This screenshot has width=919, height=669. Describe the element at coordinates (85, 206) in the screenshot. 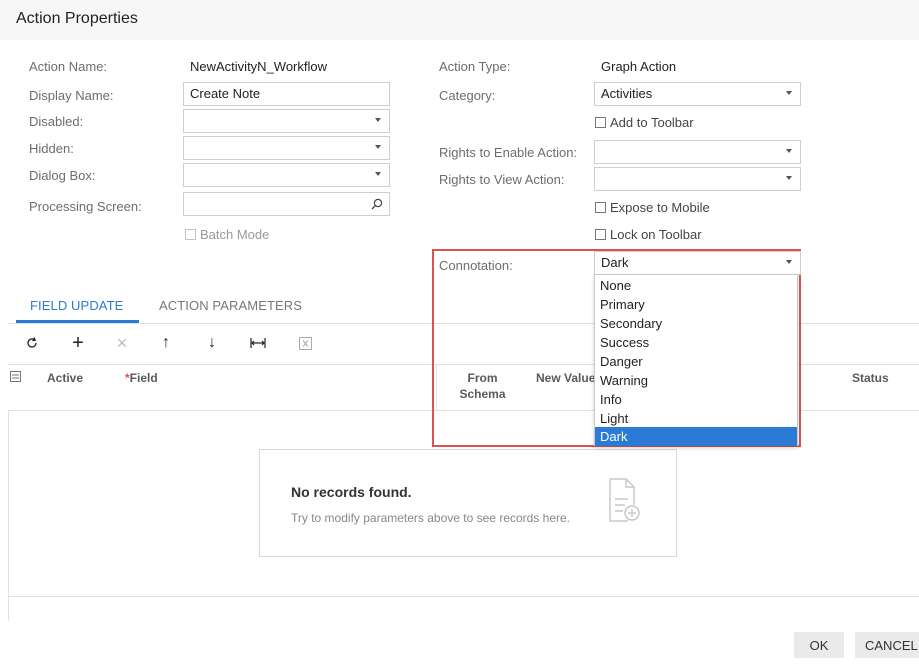

I see `processing-screen-label: Processing Screen:` at that location.